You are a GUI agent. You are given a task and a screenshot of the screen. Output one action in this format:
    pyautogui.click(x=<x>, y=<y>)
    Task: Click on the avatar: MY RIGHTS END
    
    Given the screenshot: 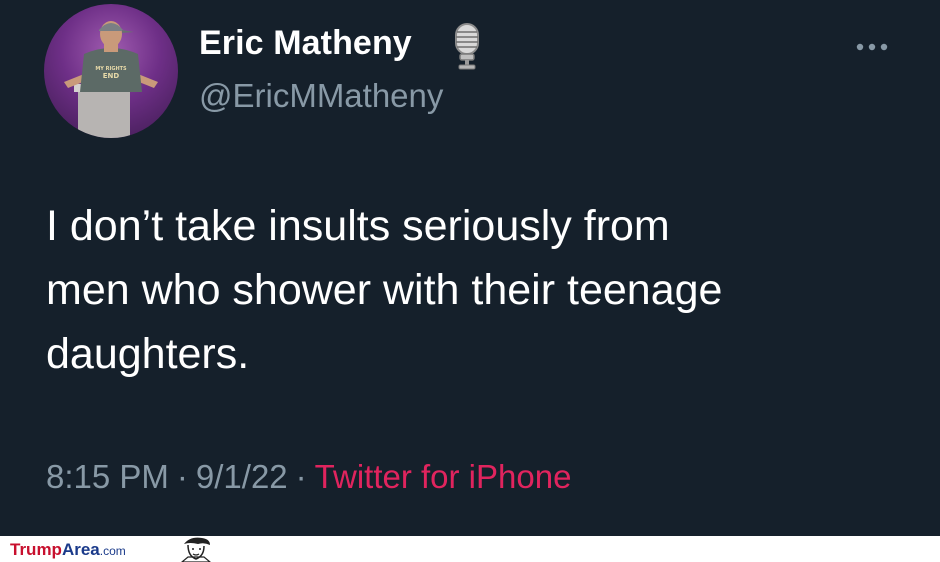 What is the action you would take?
    pyautogui.click(x=111, y=71)
    